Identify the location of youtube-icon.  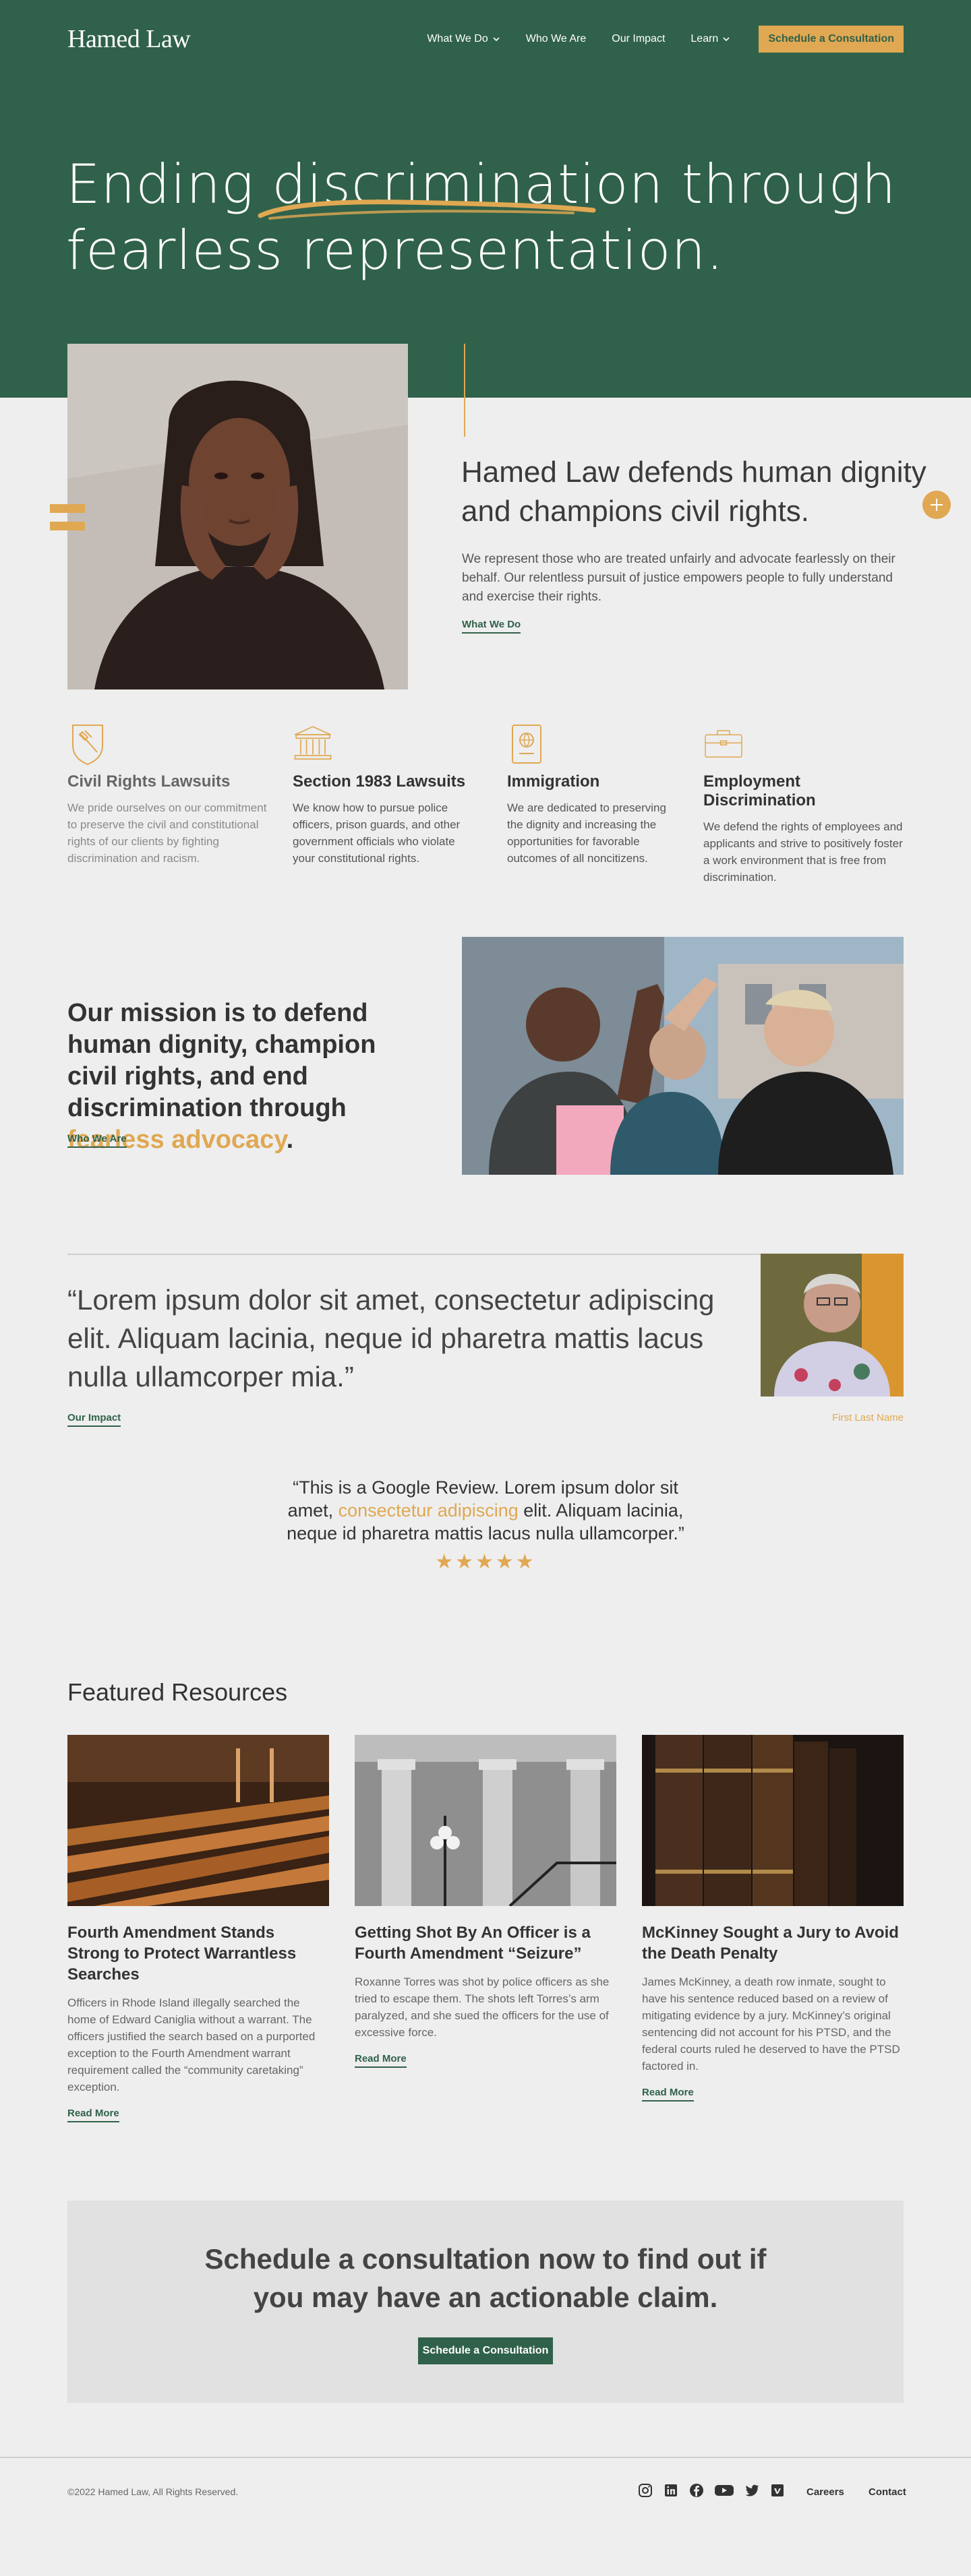
(724, 2490).